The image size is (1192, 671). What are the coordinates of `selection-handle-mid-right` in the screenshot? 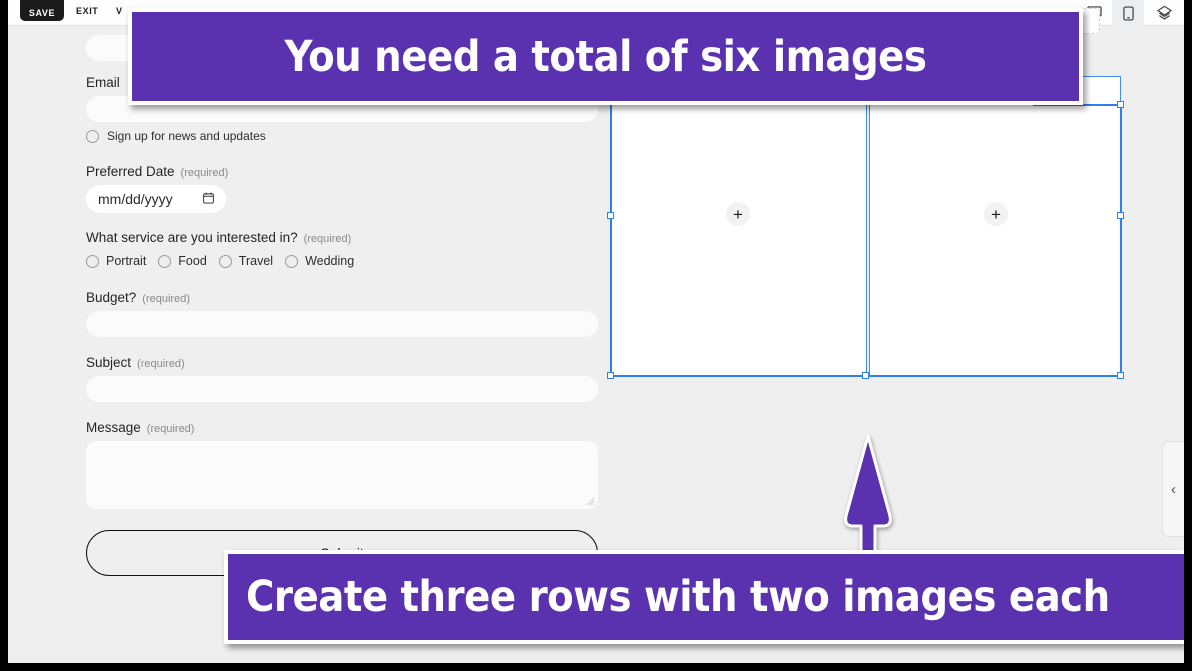 It's located at (1120, 215).